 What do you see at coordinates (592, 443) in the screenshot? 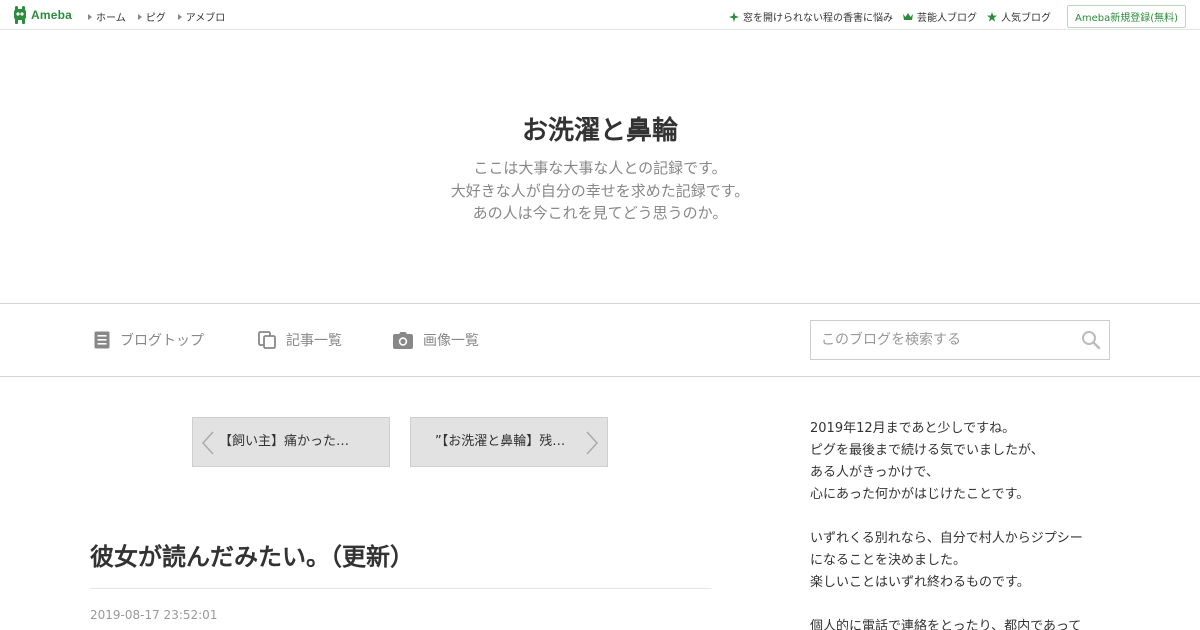
I see `chevron-right-icon` at bounding box center [592, 443].